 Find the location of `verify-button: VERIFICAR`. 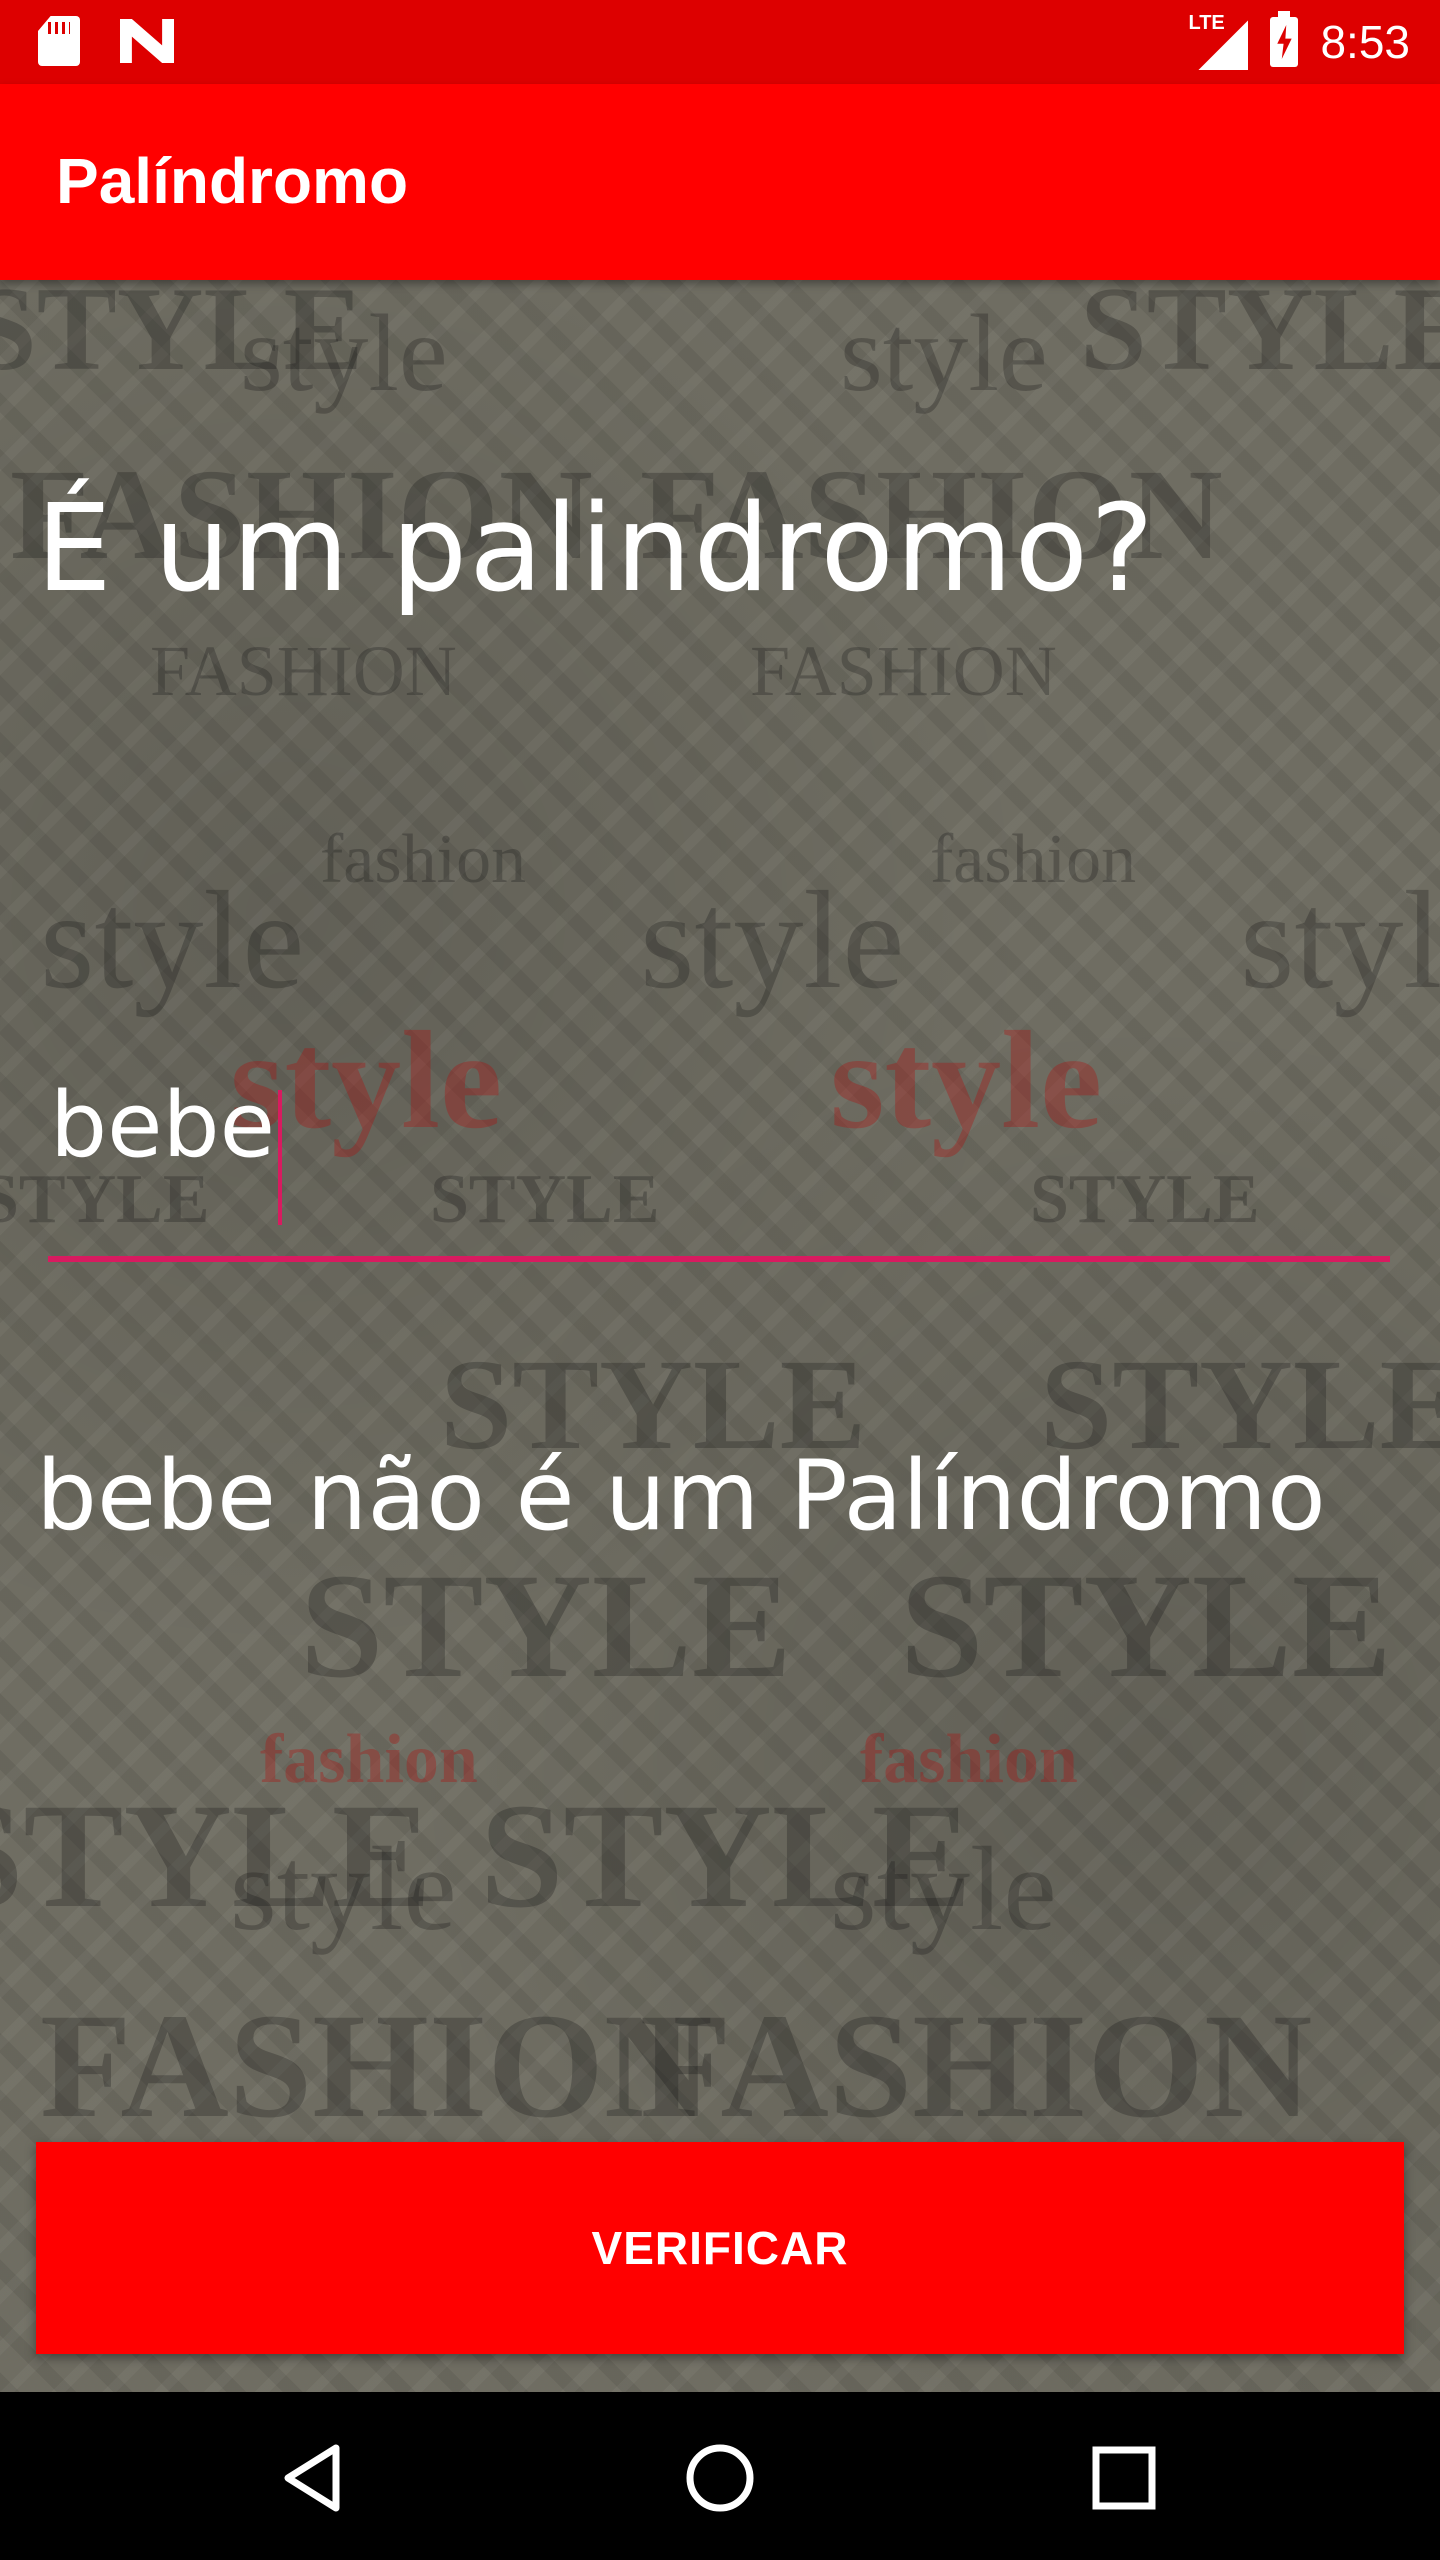

verify-button: VERIFICAR is located at coordinates (720, 2248).